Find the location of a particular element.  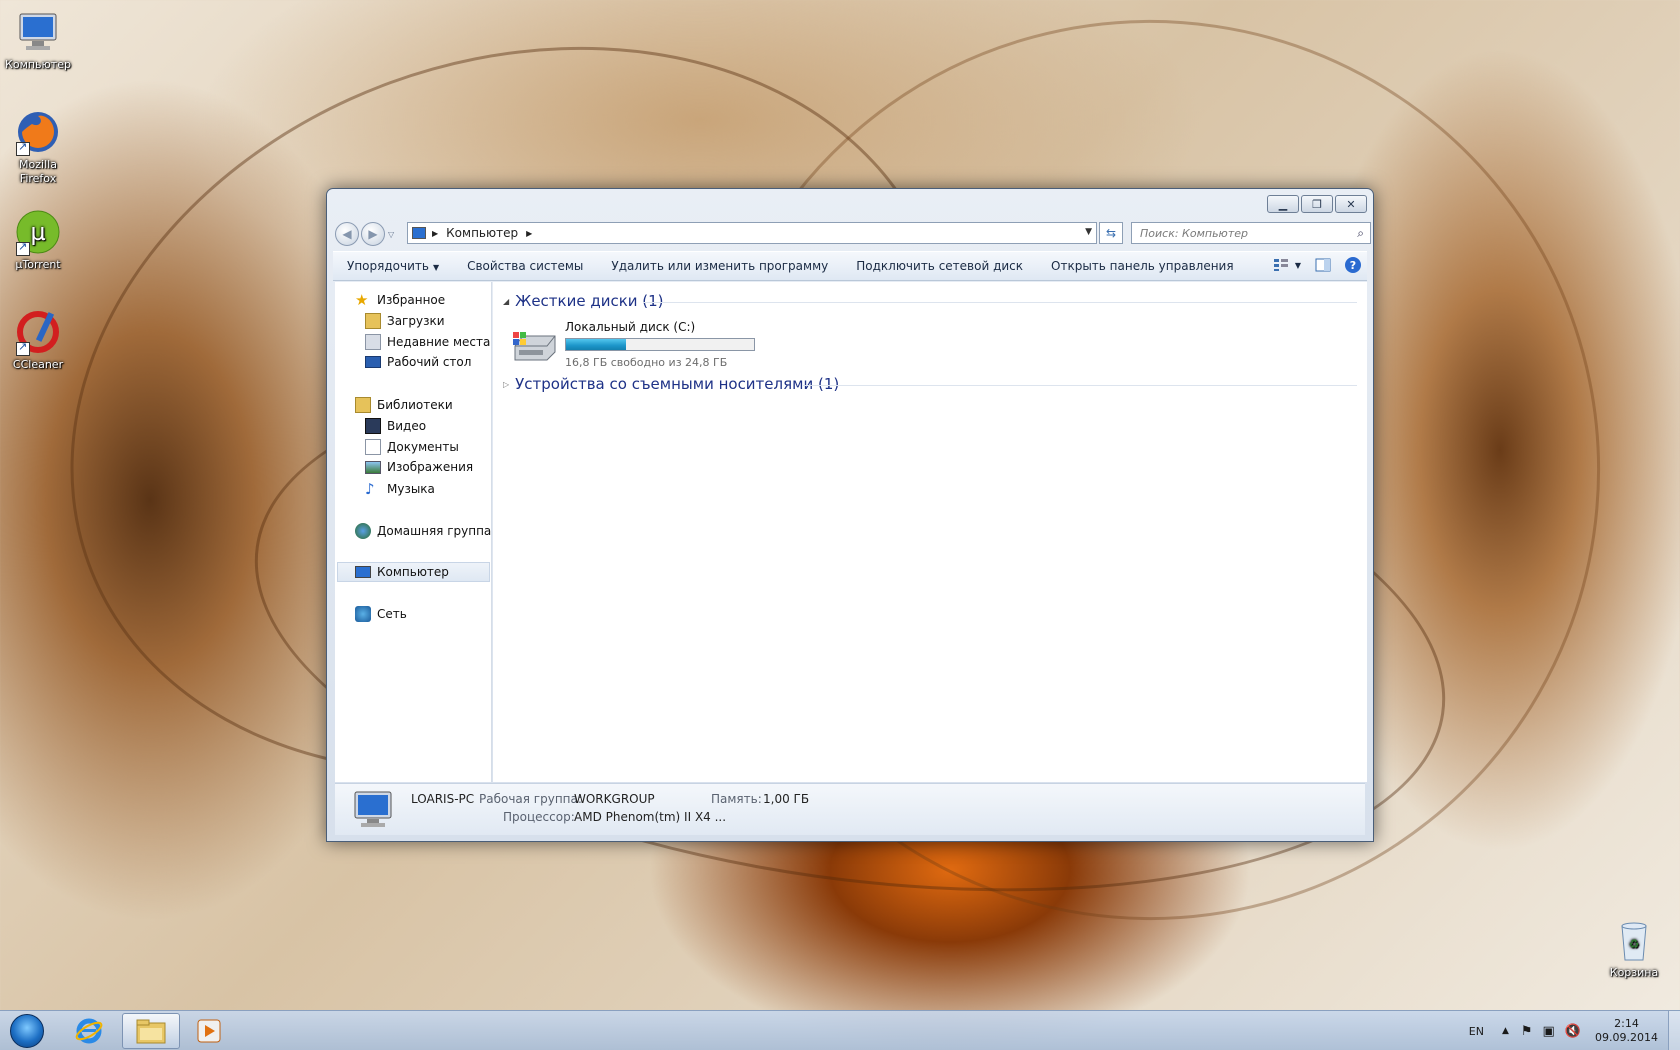

nav-label: Рабочий стол is located at coordinates (429, 362).